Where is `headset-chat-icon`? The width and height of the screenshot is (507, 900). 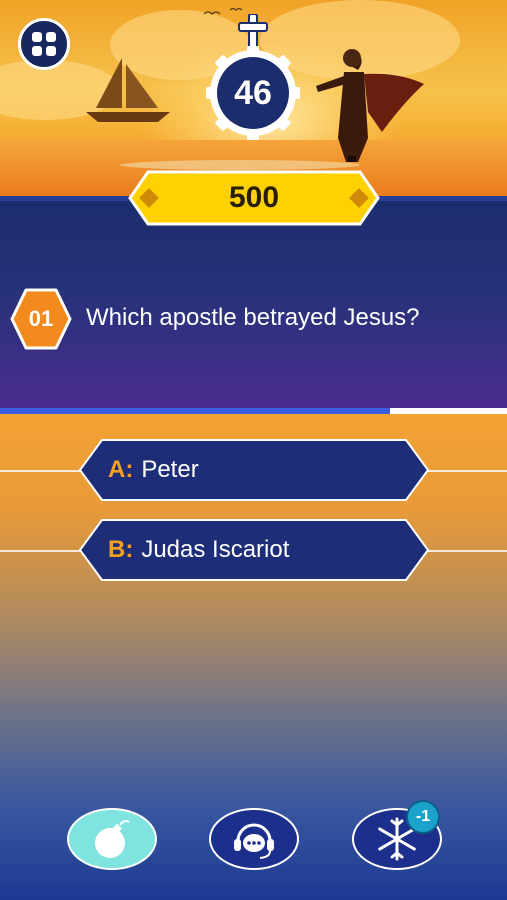 headset-chat-icon is located at coordinates (254, 841).